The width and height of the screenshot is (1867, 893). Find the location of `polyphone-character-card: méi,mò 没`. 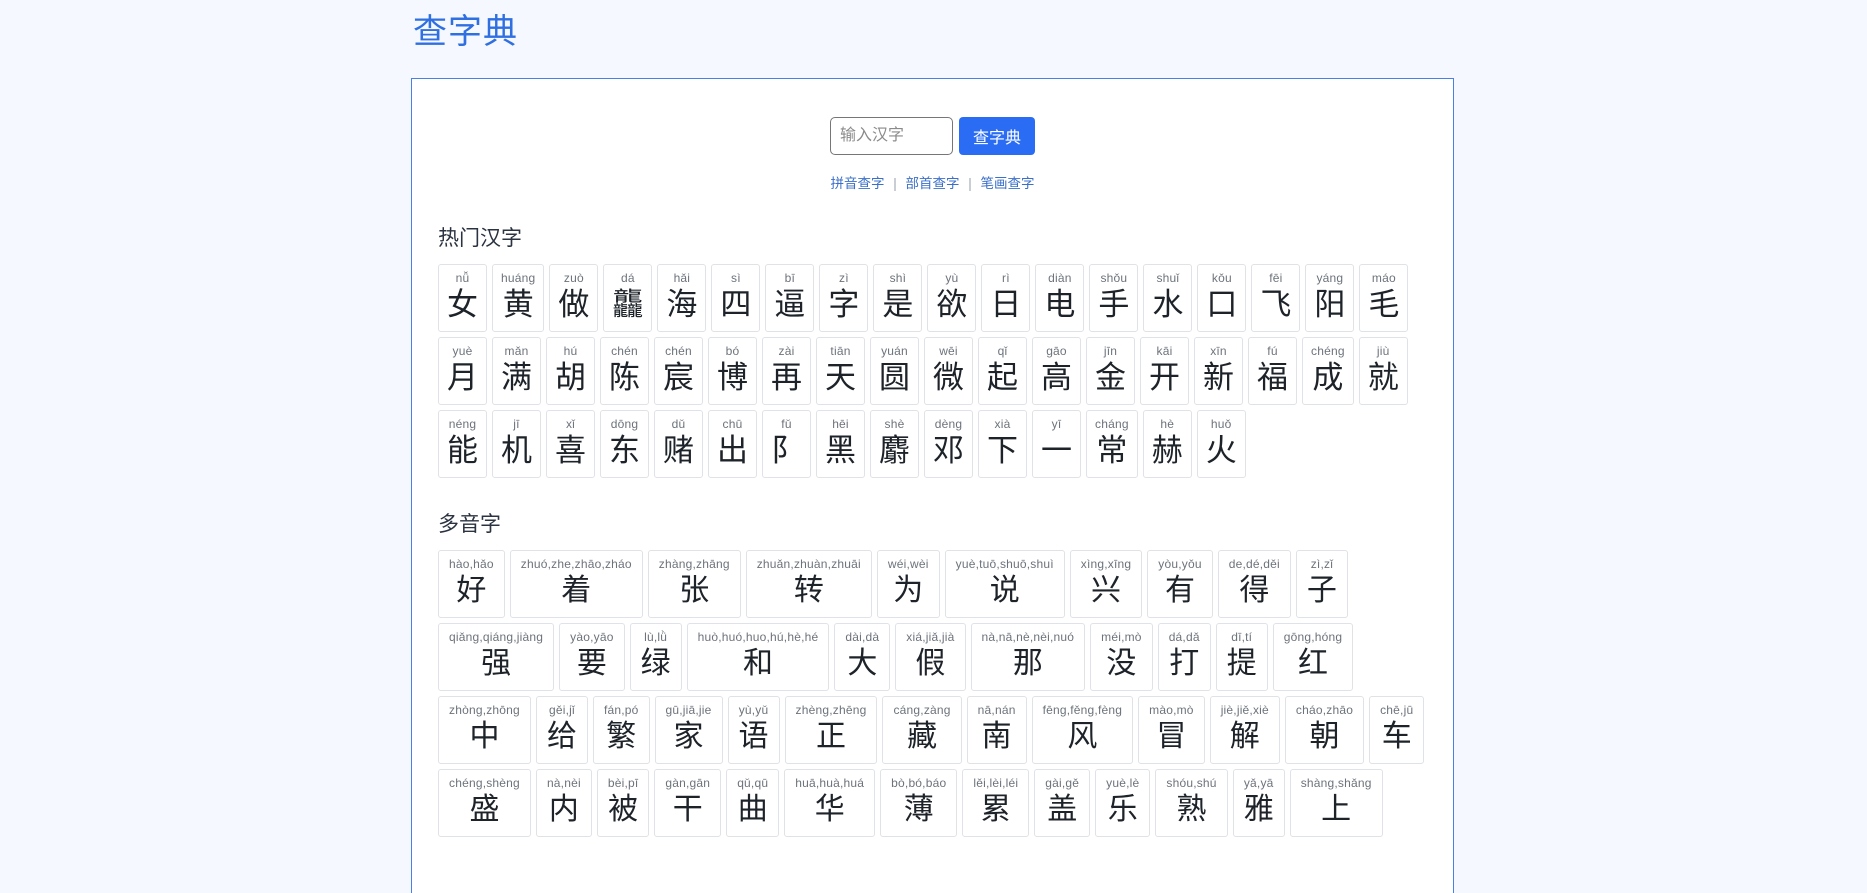

polyphone-character-card: méi,mò 没 is located at coordinates (1121, 657).